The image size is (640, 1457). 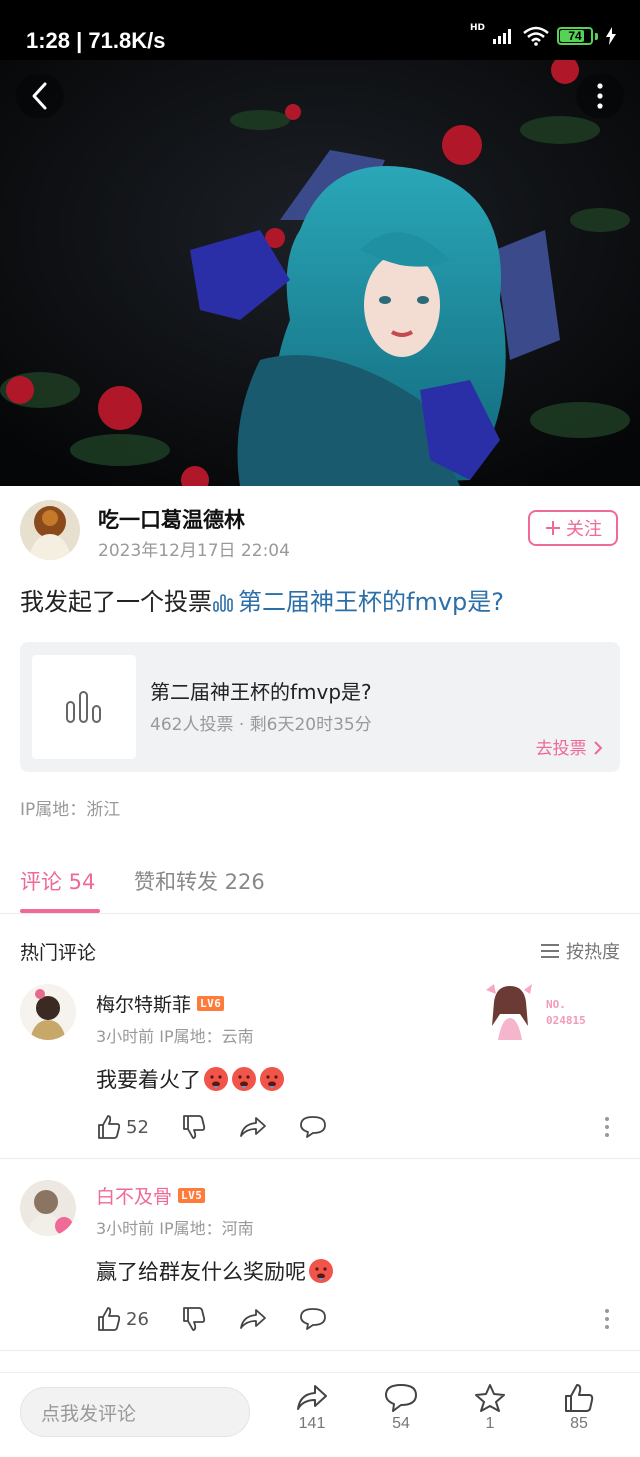 What do you see at coordinates (261, 692) in the screenshot?
I see `vote-title: 第二届神王杯的fmvp是?` at bounding box center [261, 692].